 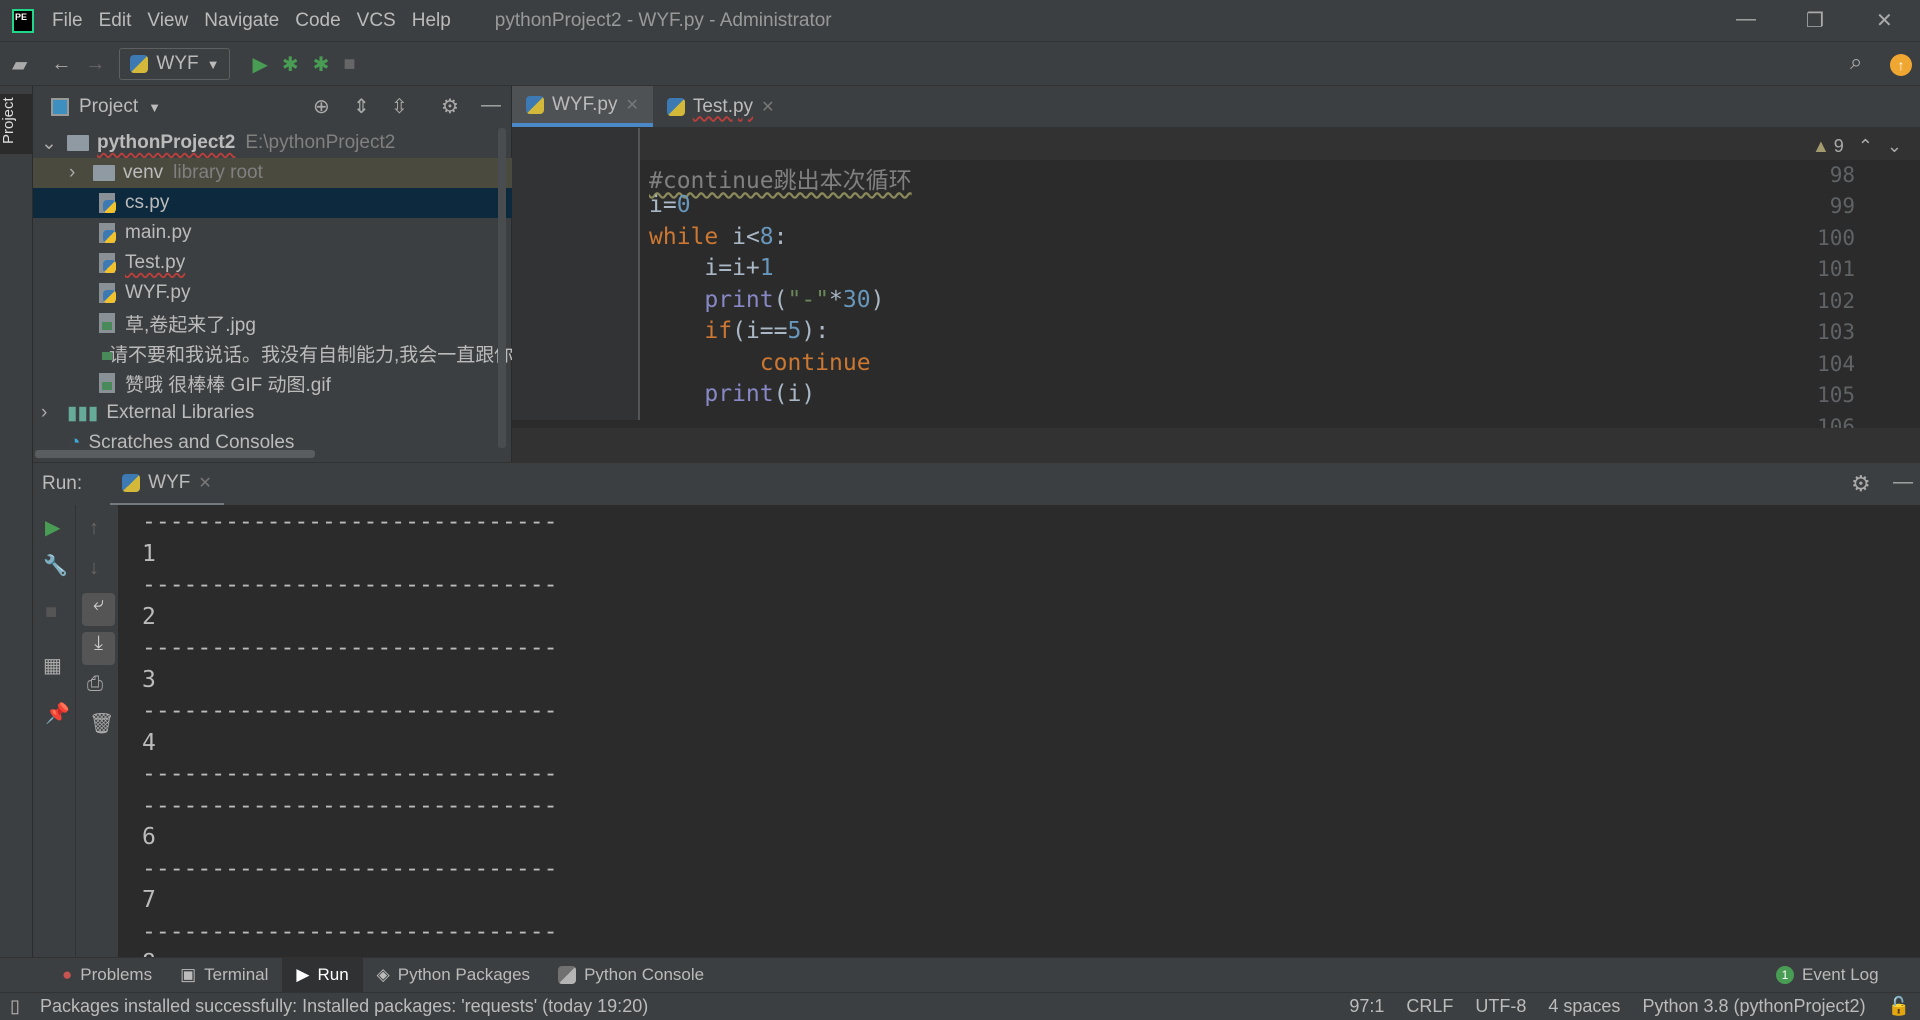 I want to click on menu-view: View, so click(x=167, y=21).